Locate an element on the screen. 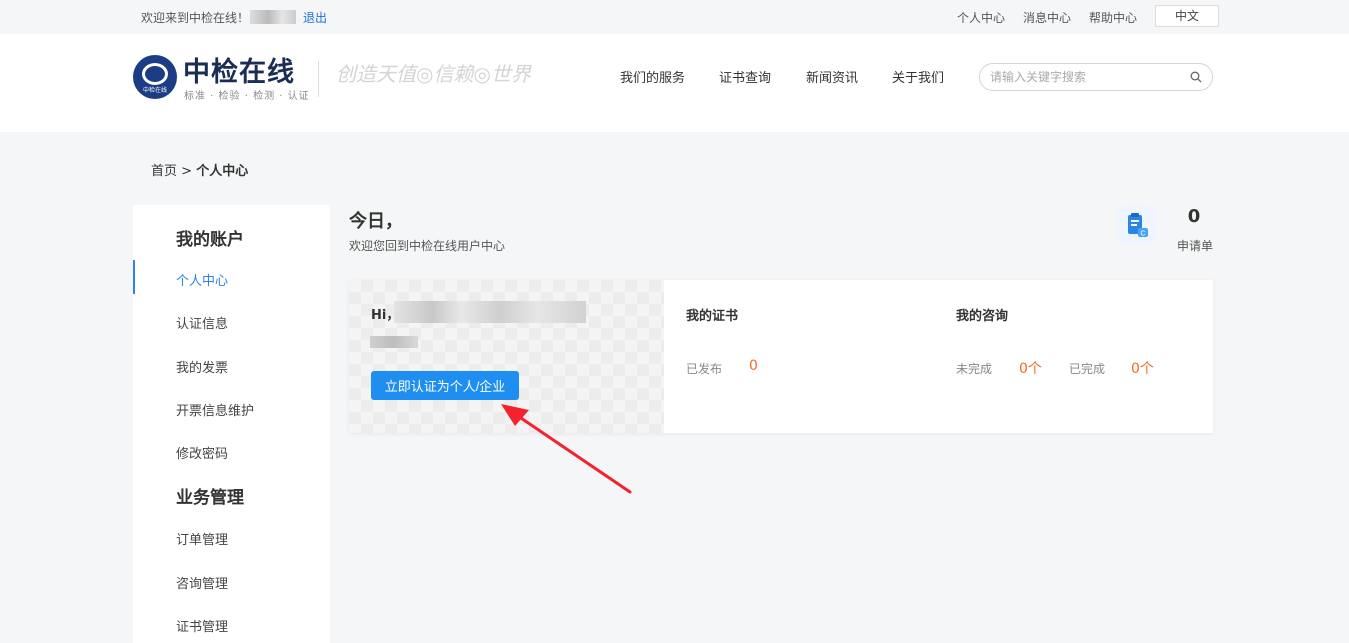 Image resolution: width=1349 pixels, height=643 pixels. username-redacted is located at coordinates (273, 17).